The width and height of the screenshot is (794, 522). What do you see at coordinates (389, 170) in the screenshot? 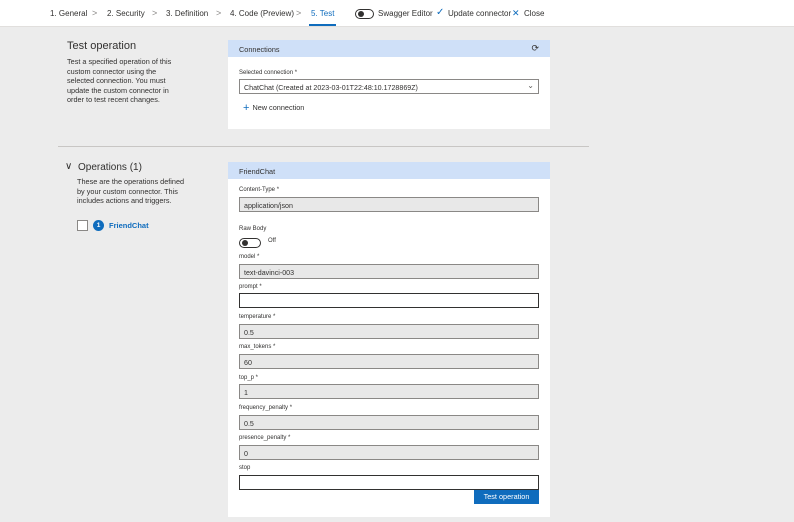
I see `friendchat-header: FriendChat` at bounding box center [389, 170].